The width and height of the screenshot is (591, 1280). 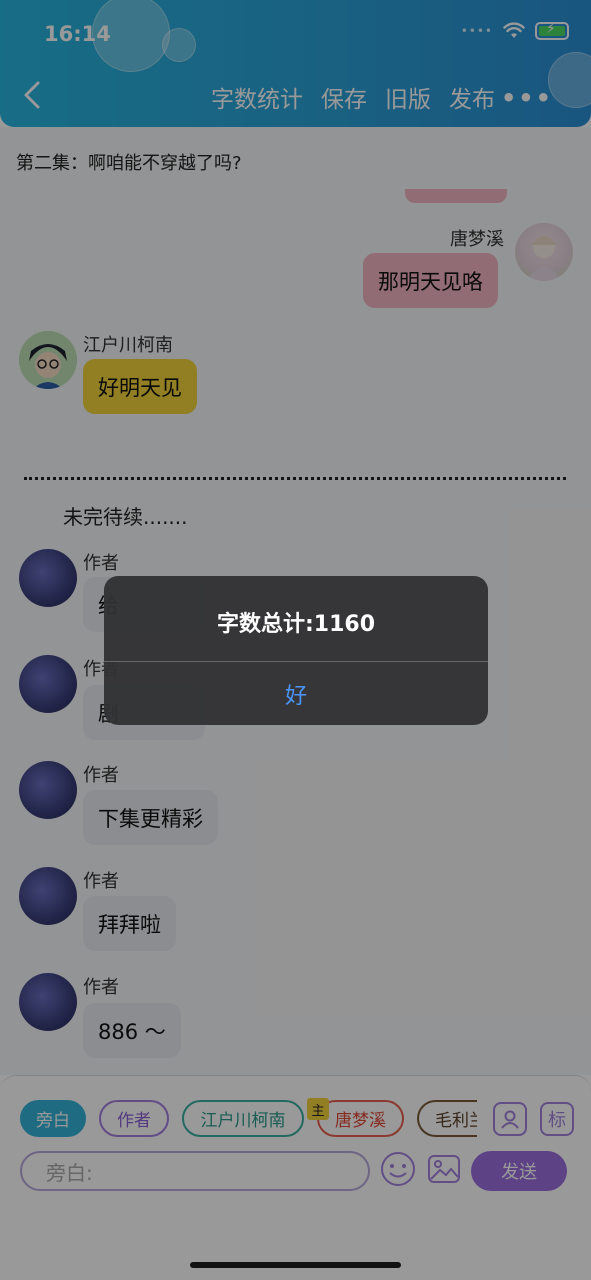 What do you see at coordinates (296, 650) in the screenshot?
I see `word-count-alert: 字数总计:1160 好` at bounding box center [296, 650].